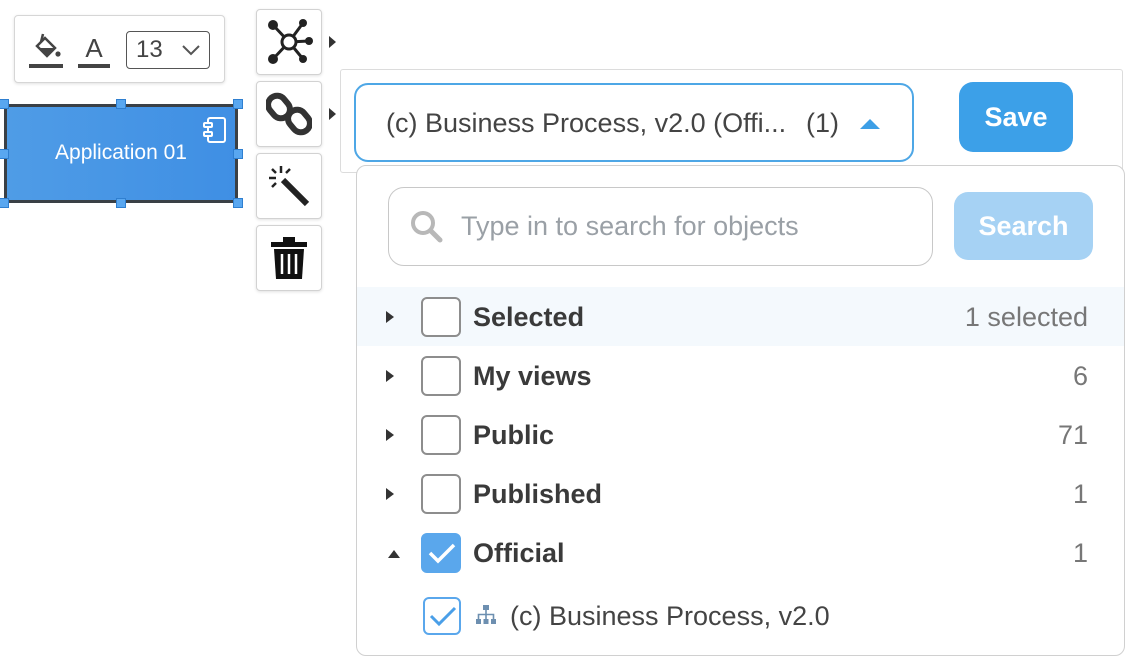 The width and height of the screenshot is (1128, 666). I want to click on chevron-down-icon, so click(191, 50).